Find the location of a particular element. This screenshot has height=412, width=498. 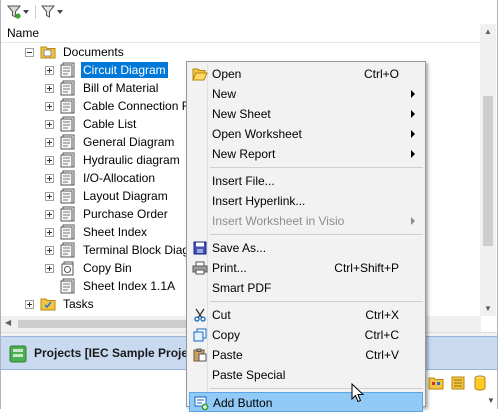

tree-node-document: Cable List is located at coordinates (91, 124).